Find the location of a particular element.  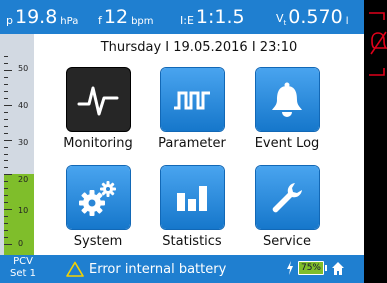

gauge-label-10: 10 is located at coordinates (23, 210).